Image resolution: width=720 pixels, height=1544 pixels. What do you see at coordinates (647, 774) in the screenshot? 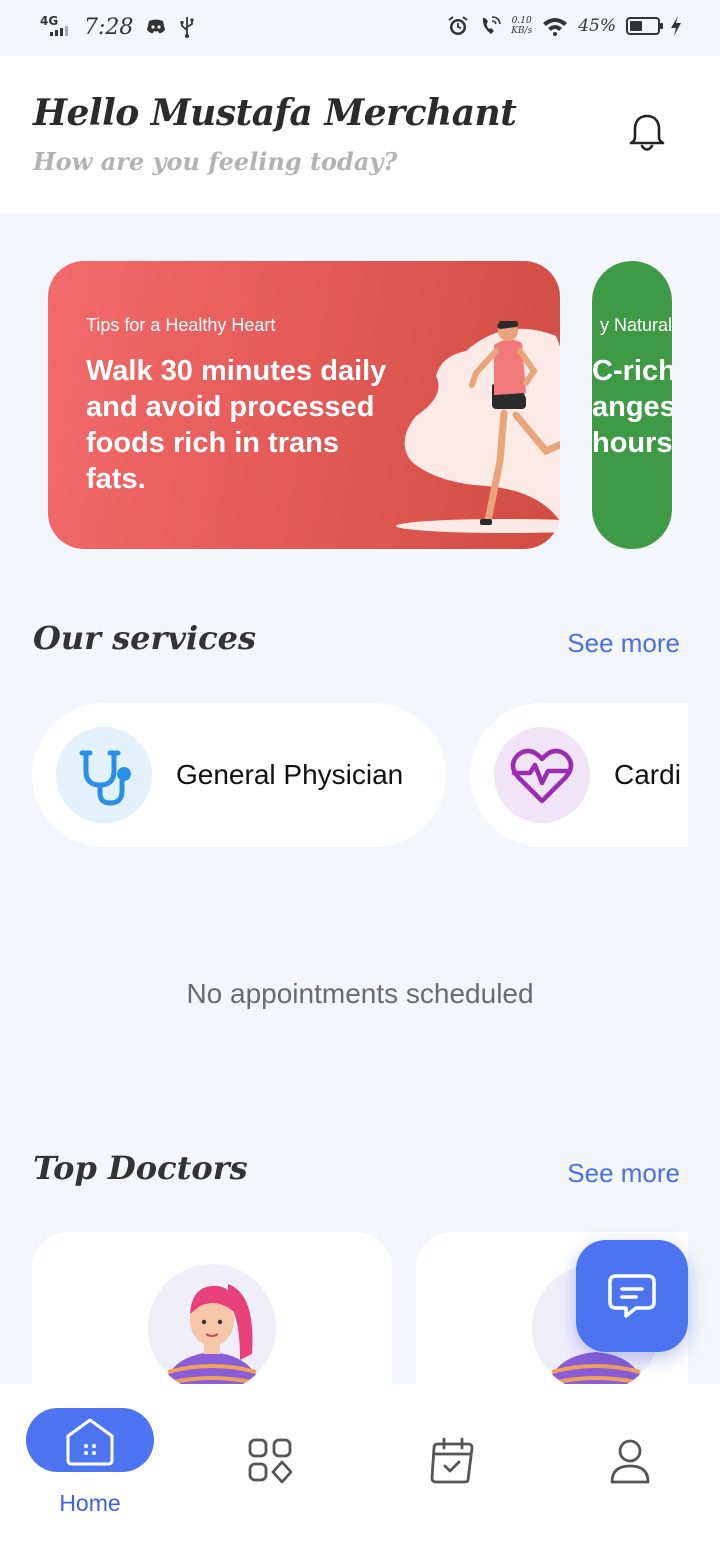
I see `service-label: Cardi` at bounding box center [647, 774].